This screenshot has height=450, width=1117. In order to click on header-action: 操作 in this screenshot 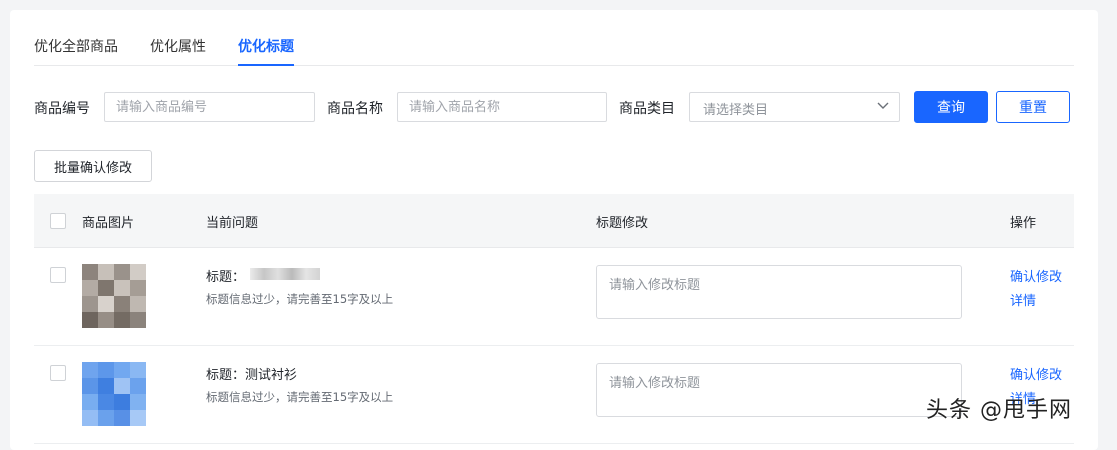, I will do `click(1023, 223)`.